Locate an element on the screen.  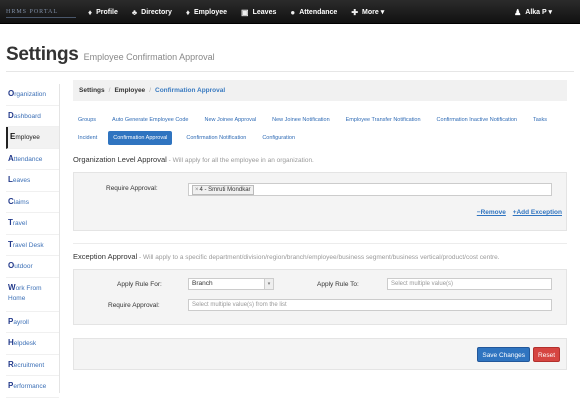
people-icon: ♣ is located at coordinates (134, 12).